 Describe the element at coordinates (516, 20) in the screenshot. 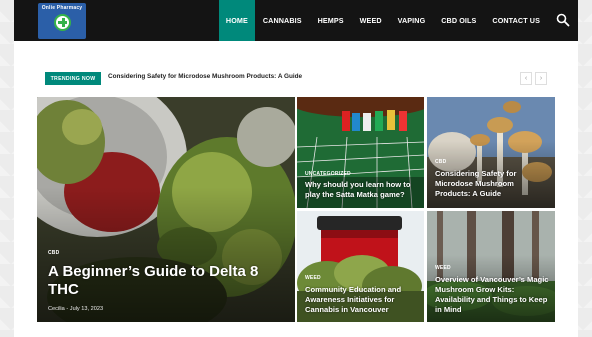

I see `nav-item-contact-us: CONTACT US` at that location.